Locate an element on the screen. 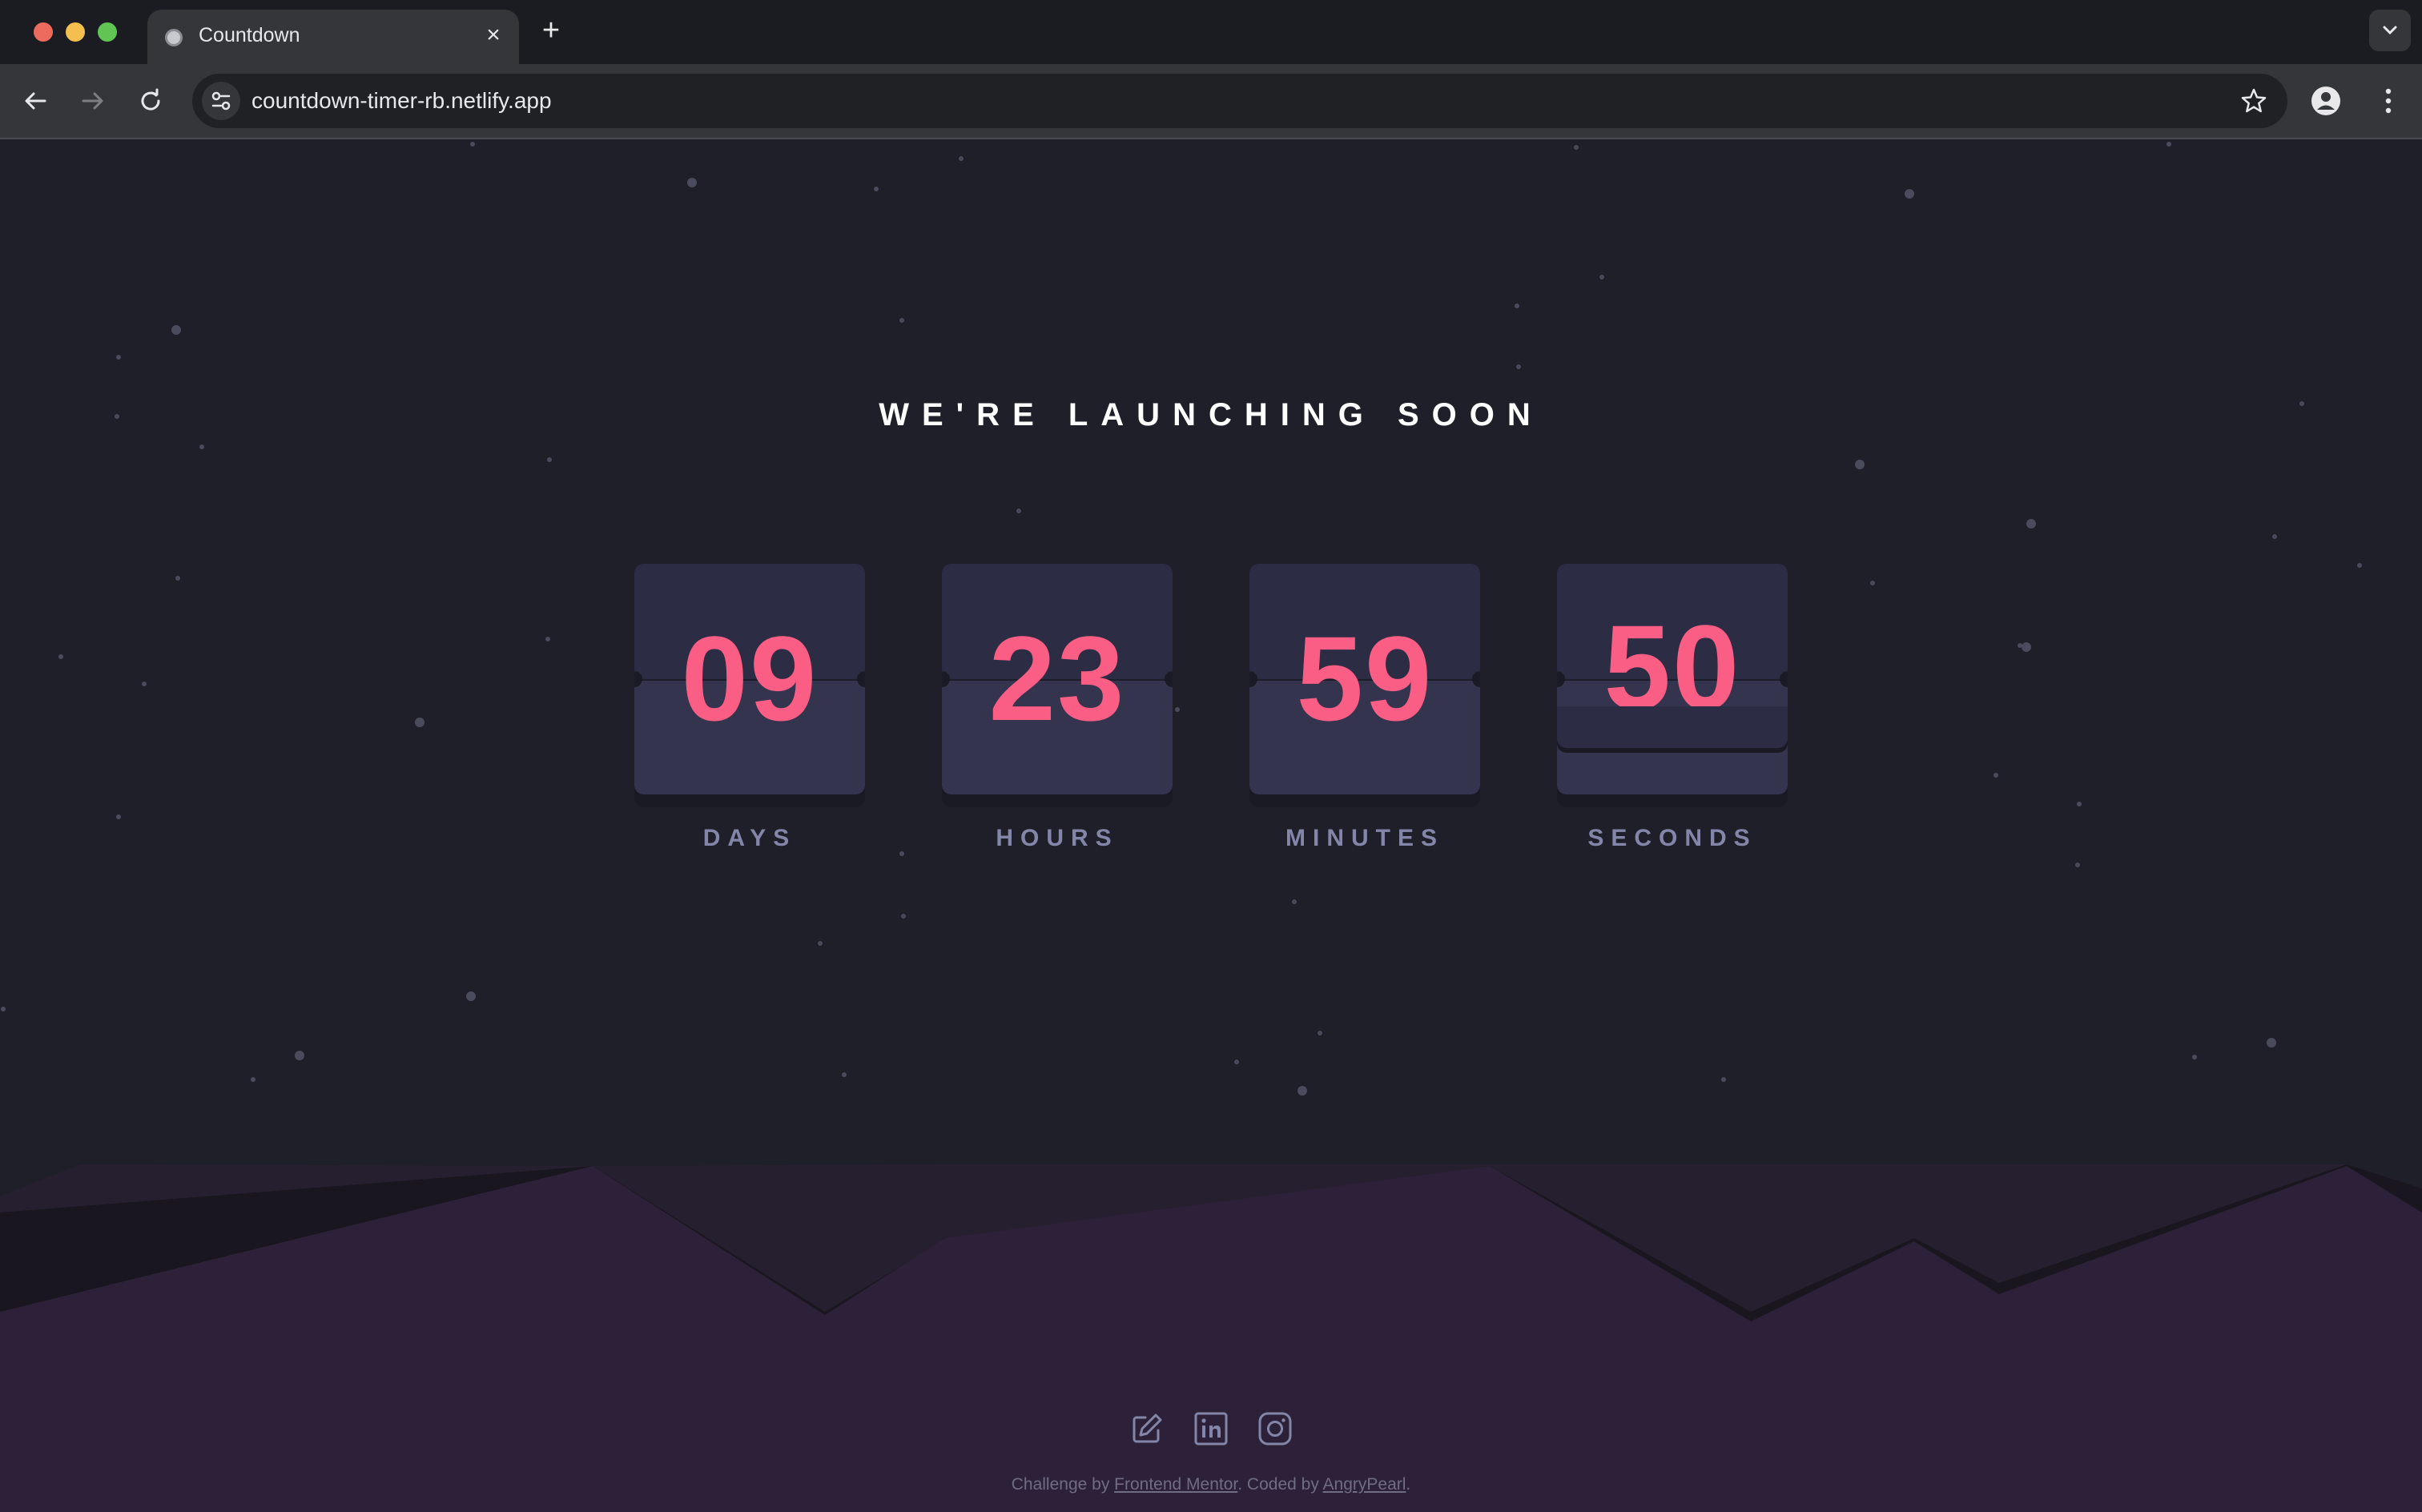 This screenshot has height=1512, width=2422. forward-arrow-icon is located at coordinates (93, 101).